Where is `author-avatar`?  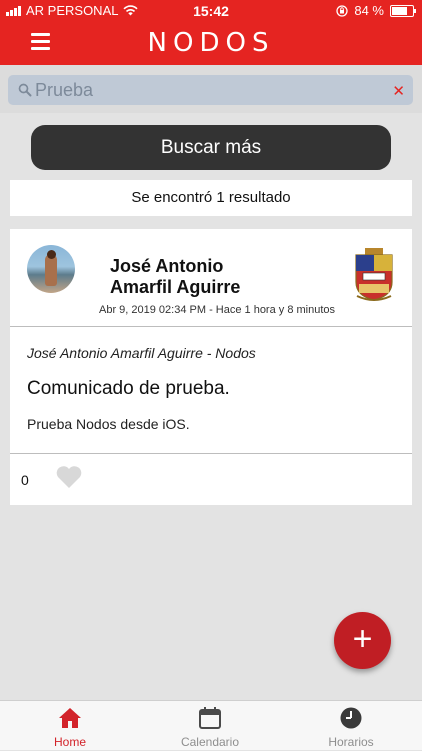 author-avatar is located at coordinates (51, 269).